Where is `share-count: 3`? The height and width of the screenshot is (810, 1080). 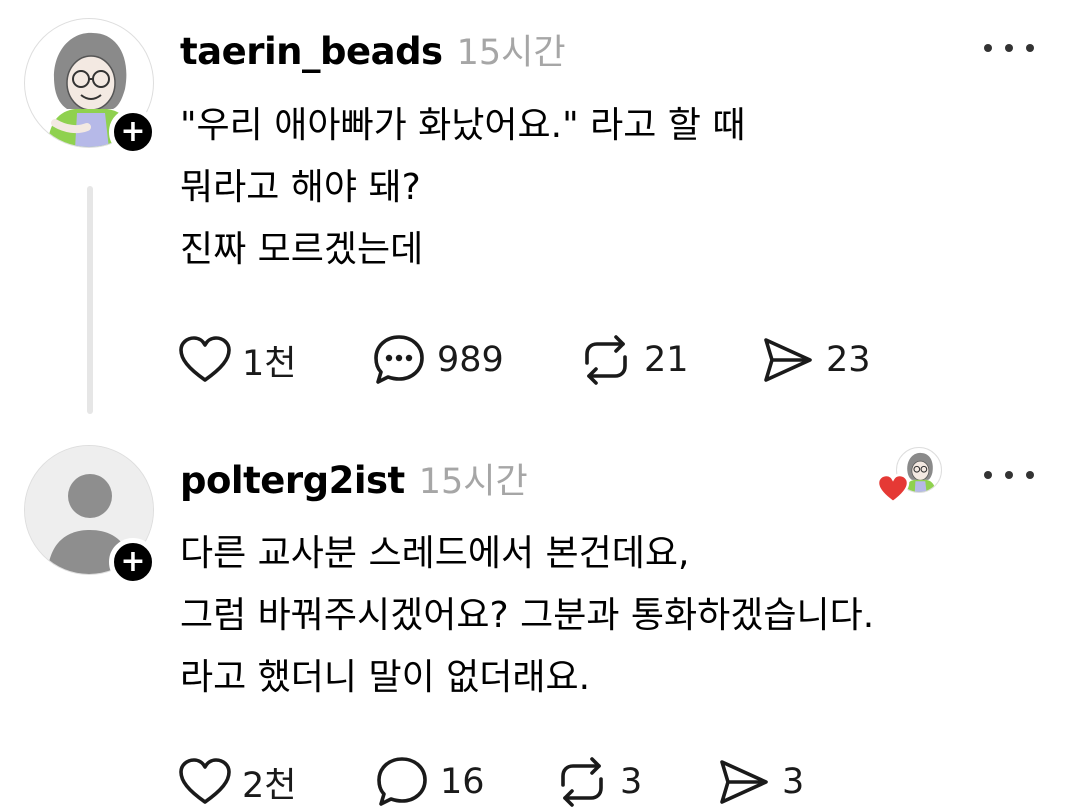 share-count: 3 is located at coordinates (793, 782).